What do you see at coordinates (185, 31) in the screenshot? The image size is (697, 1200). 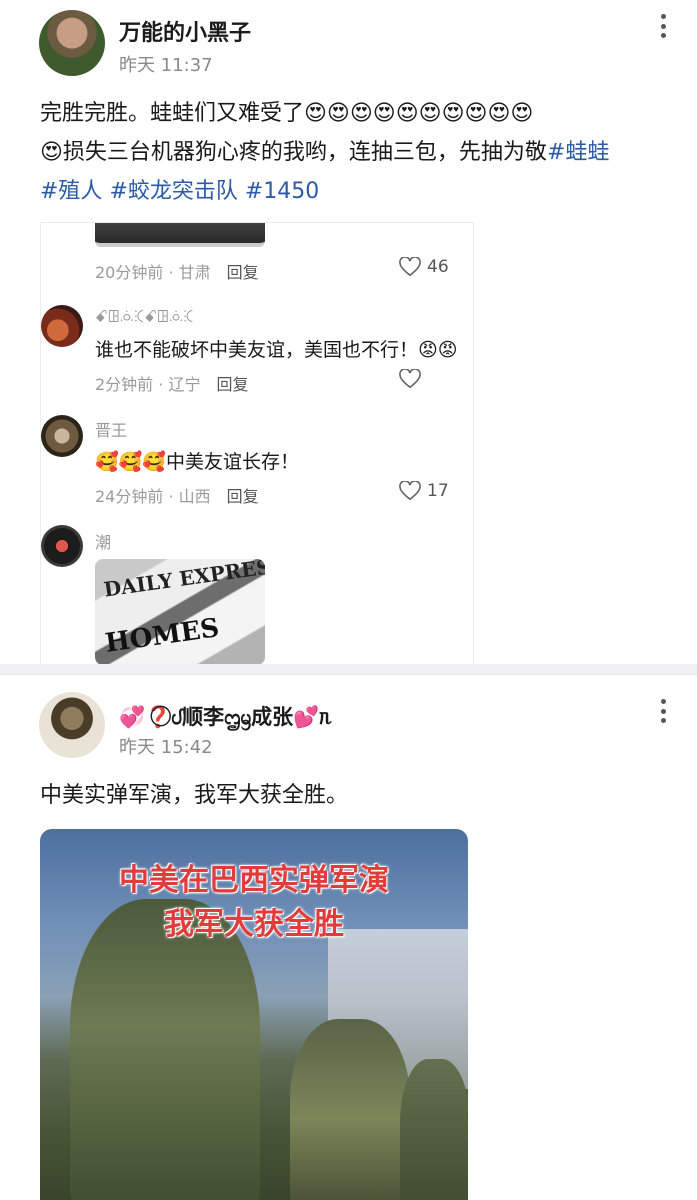 I see `author-name: 万能的小黑子` at bounding box center [185, 31].